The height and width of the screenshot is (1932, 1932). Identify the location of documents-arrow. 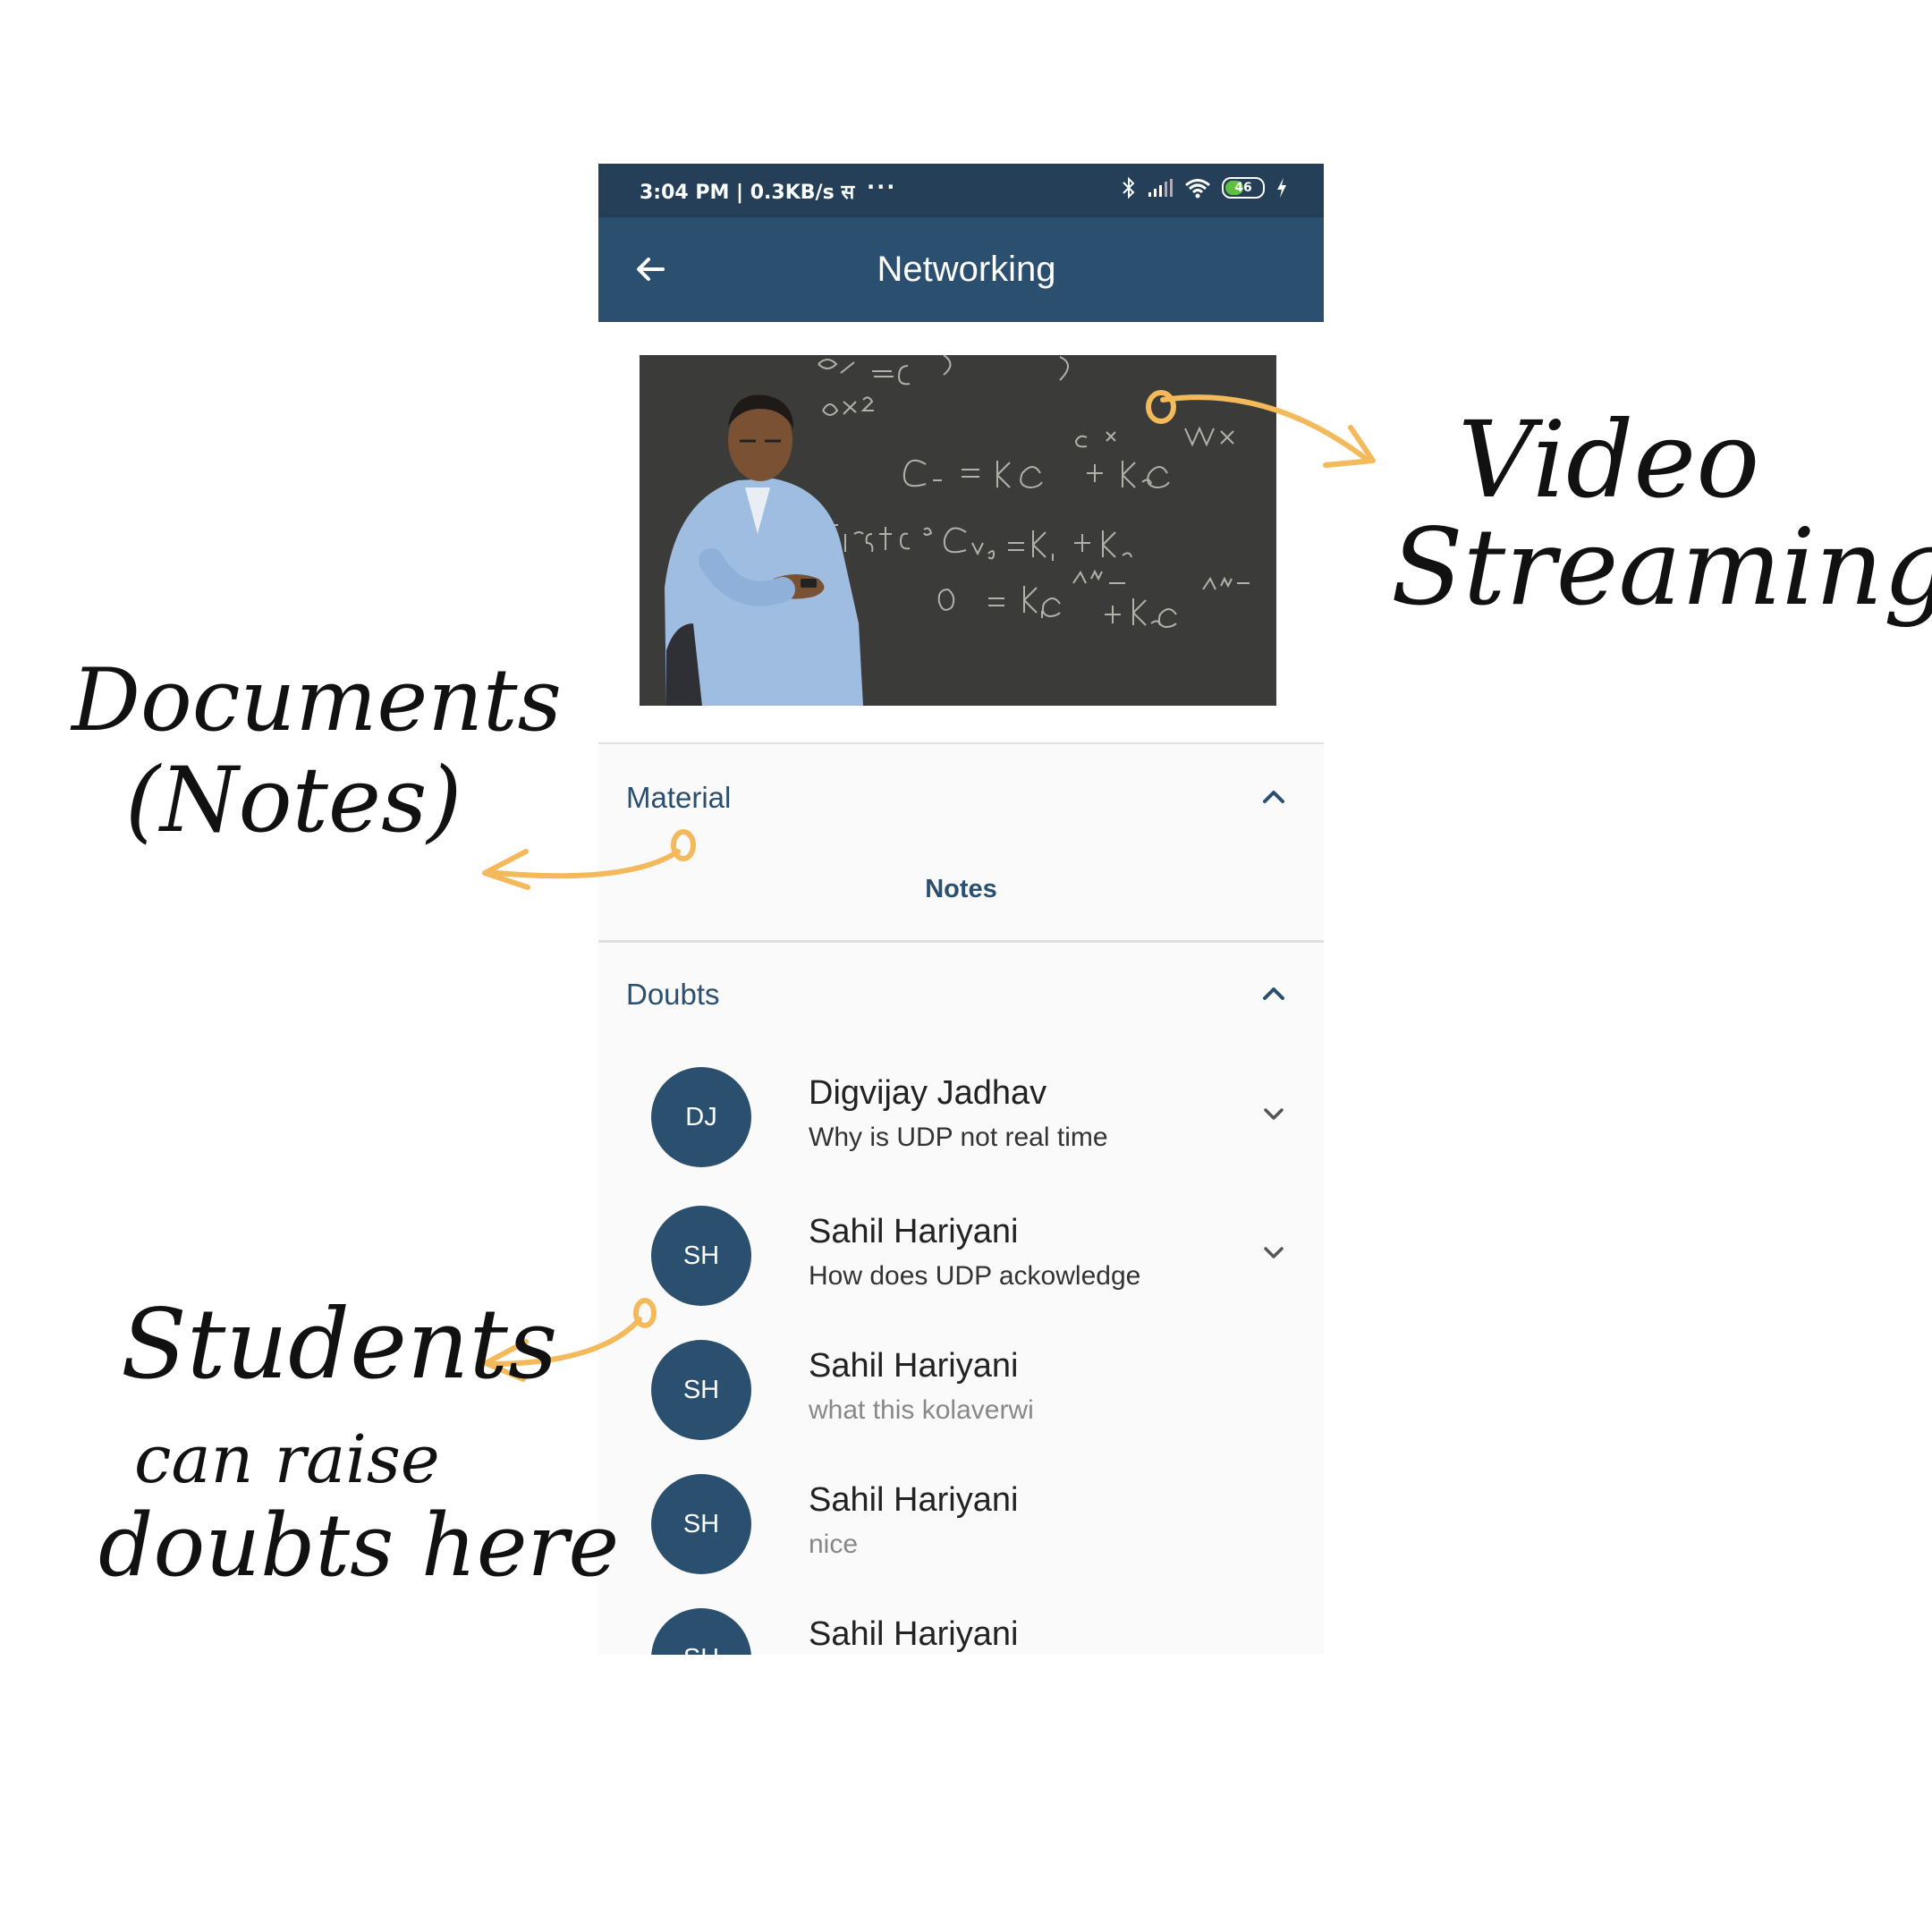
(589, 859).